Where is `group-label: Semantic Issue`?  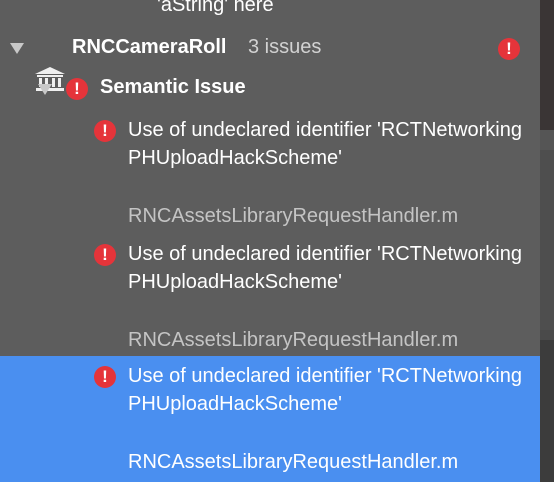
group-label: Semantic Issue is located at coordinates (173, 87).